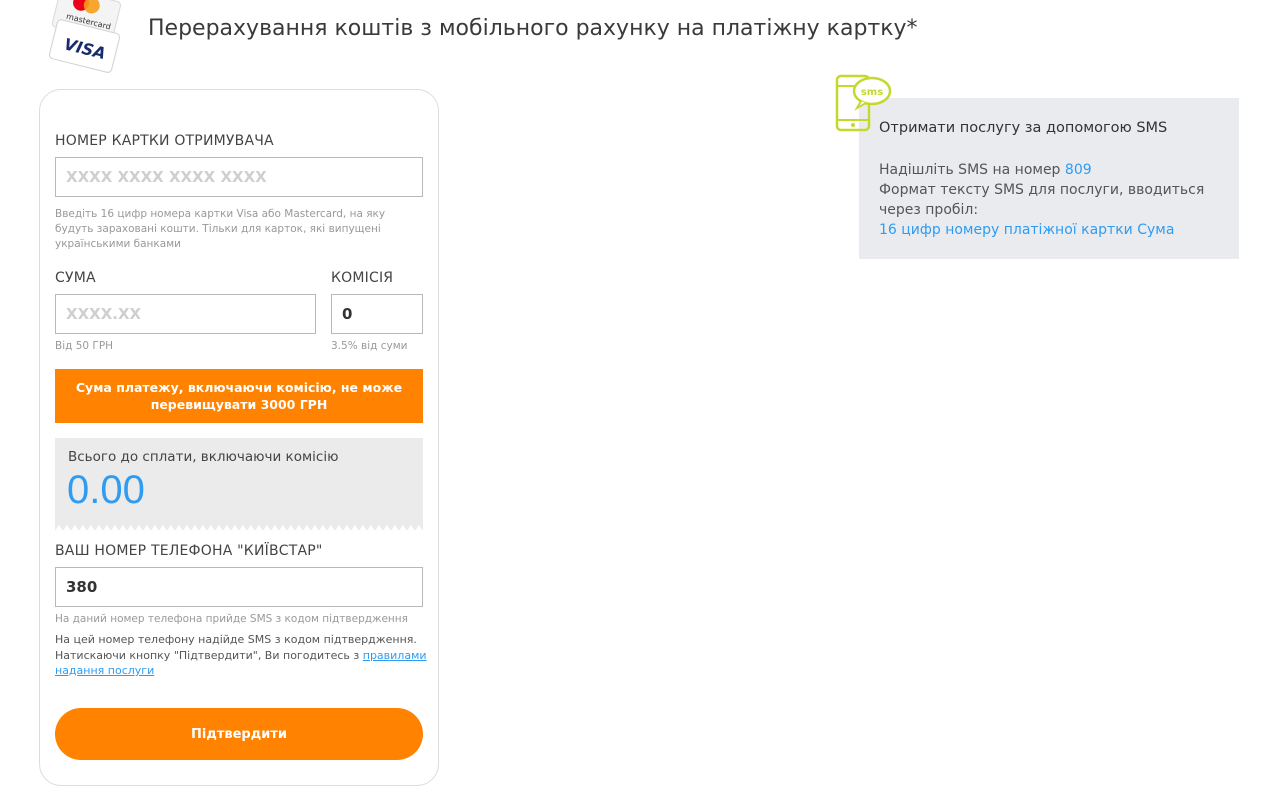 Image resolution: width=1288 pixels, height=808 pixels. Describe the element at coordinates (239, 177) in the screenshot. I see `card-number-input` at that location.